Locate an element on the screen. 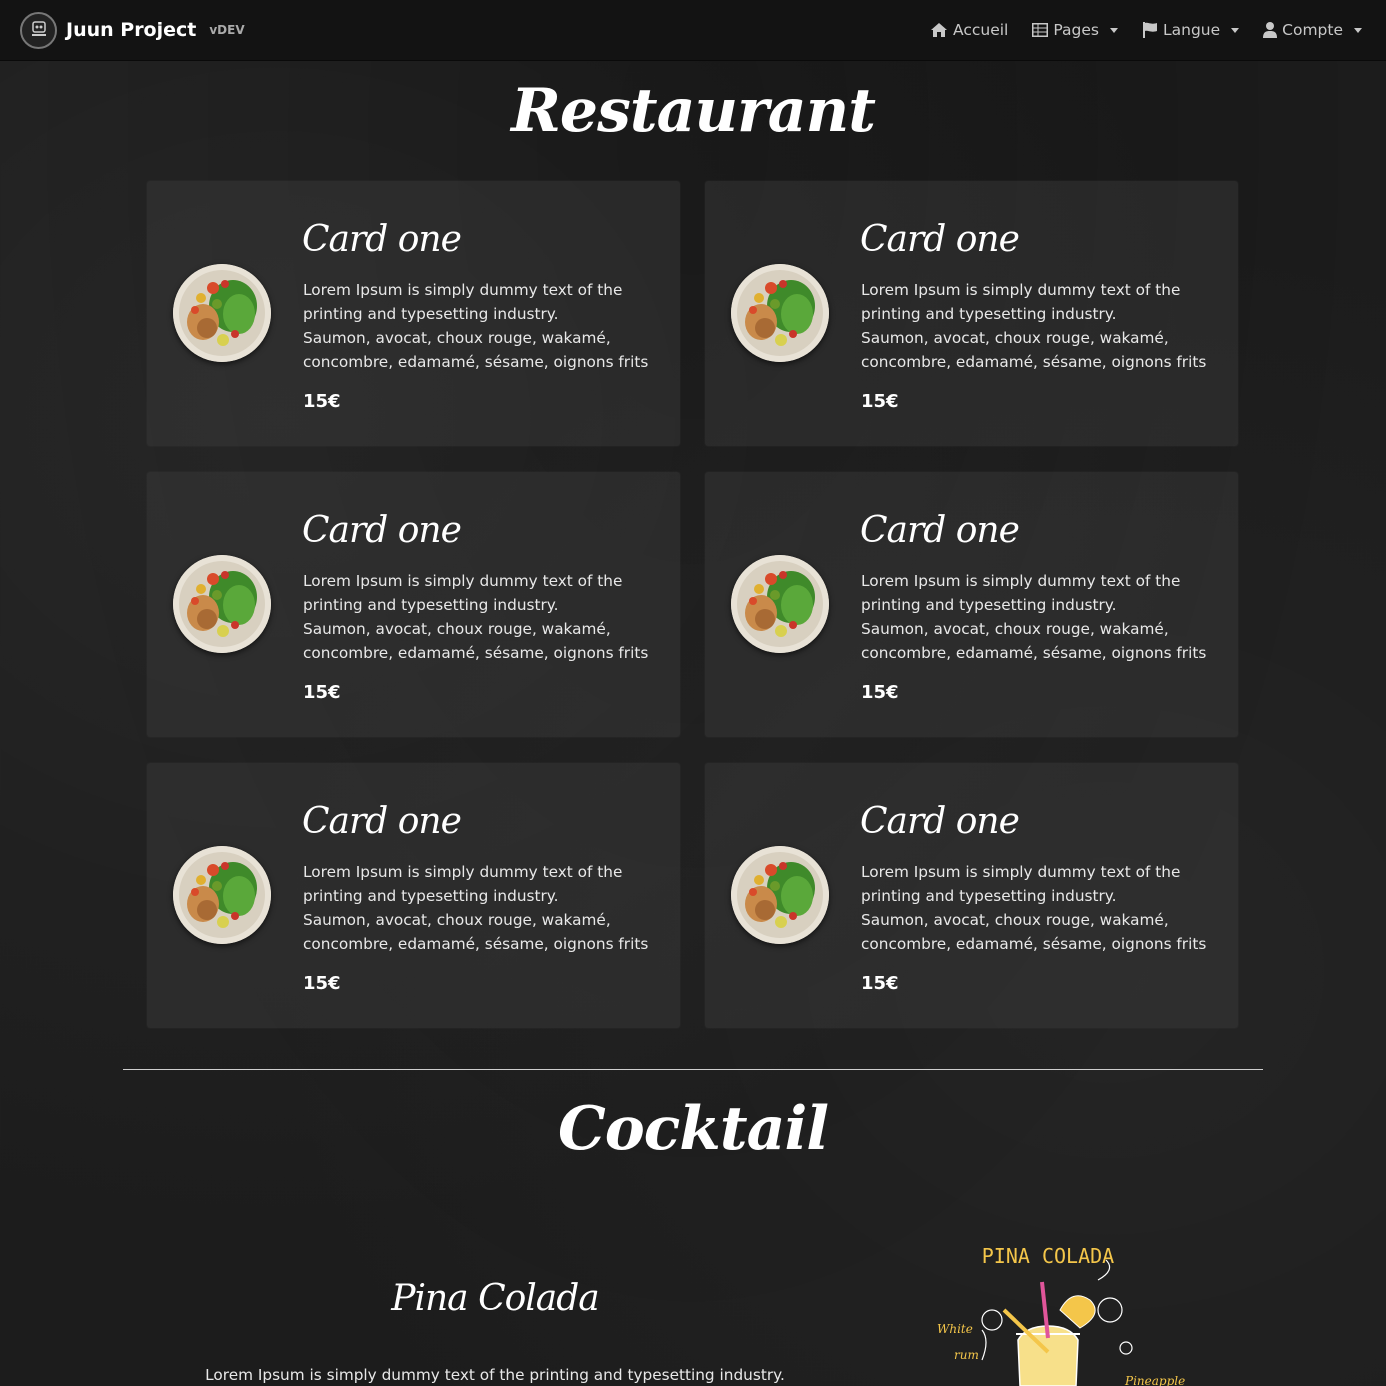 This screenshot has width=1386, height=1386. nav-item-pages: Pages is located at coordinates (1075, 30).